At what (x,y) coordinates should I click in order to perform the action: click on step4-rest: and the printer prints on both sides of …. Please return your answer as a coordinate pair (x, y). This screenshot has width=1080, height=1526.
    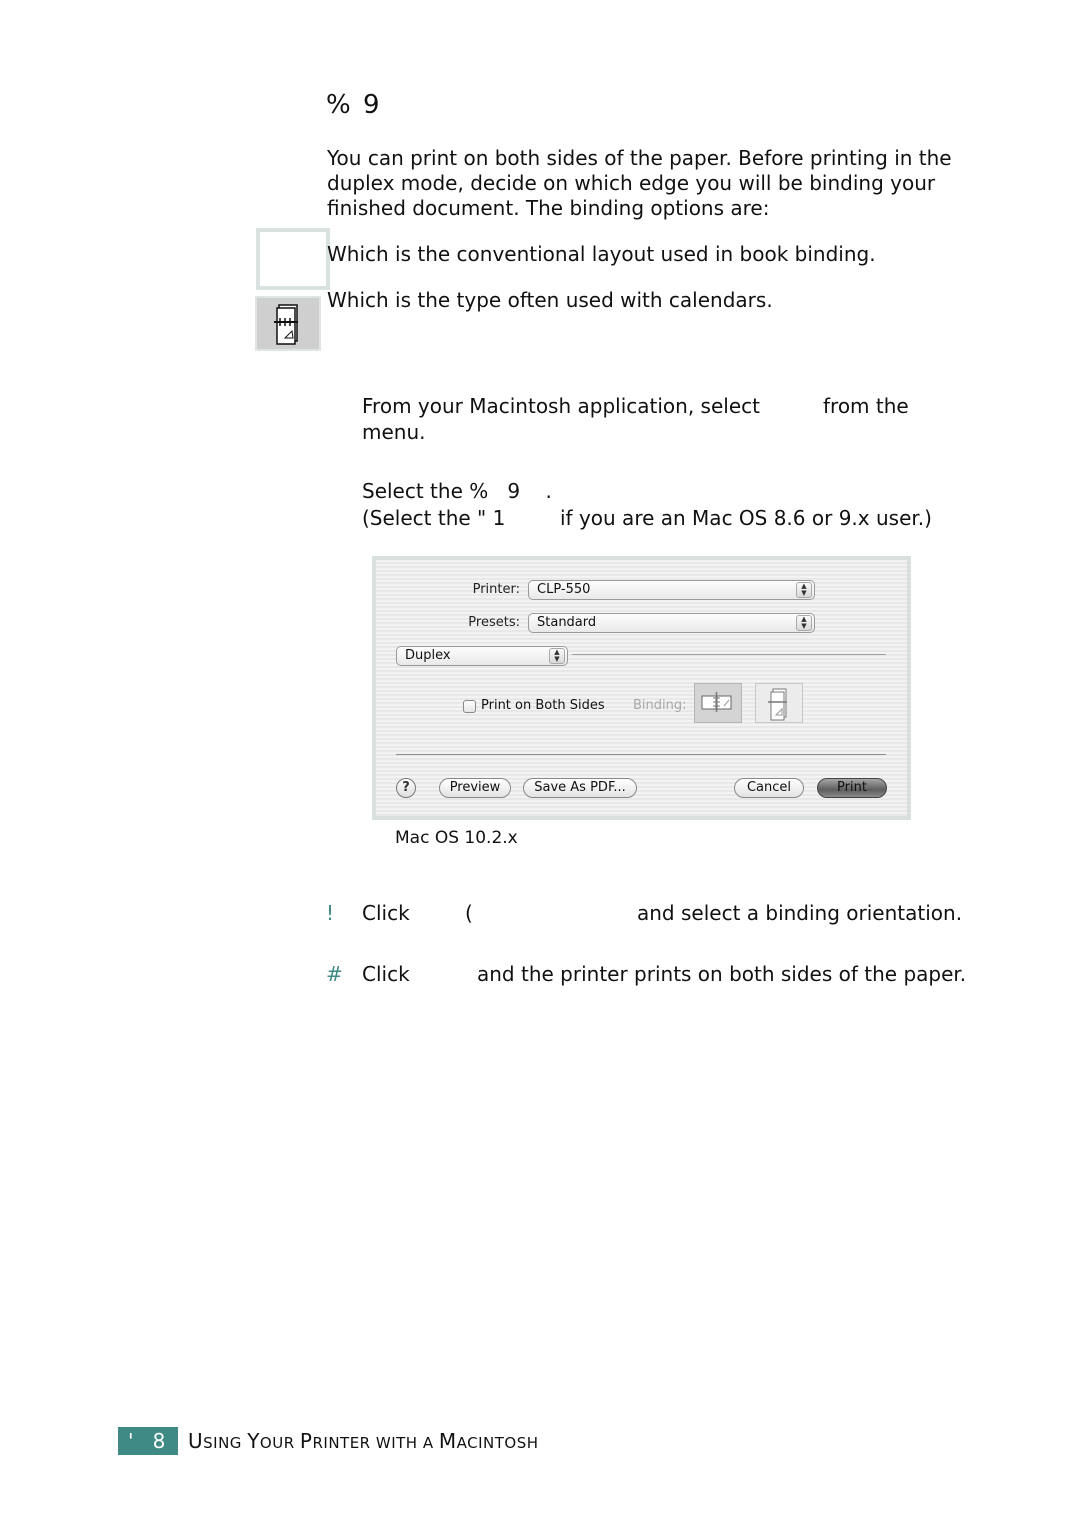
    Looking at the image, I should click on (722, 974).